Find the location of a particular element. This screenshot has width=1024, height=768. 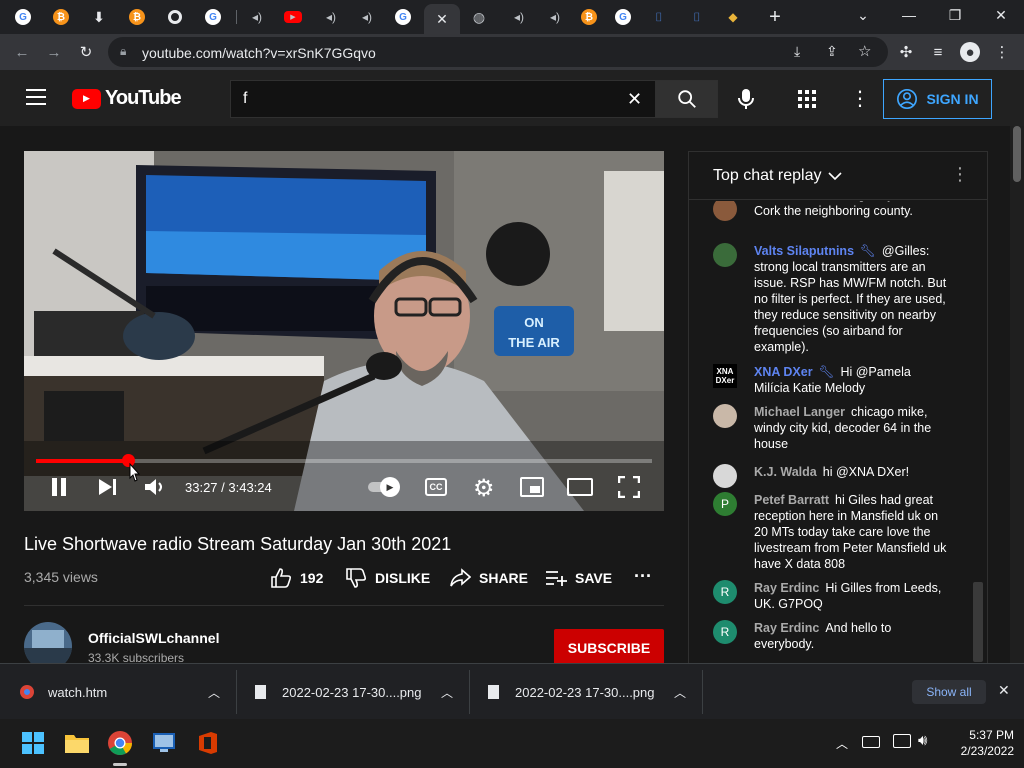

share-icon: ⇪ is located at coordinates (832, 51).